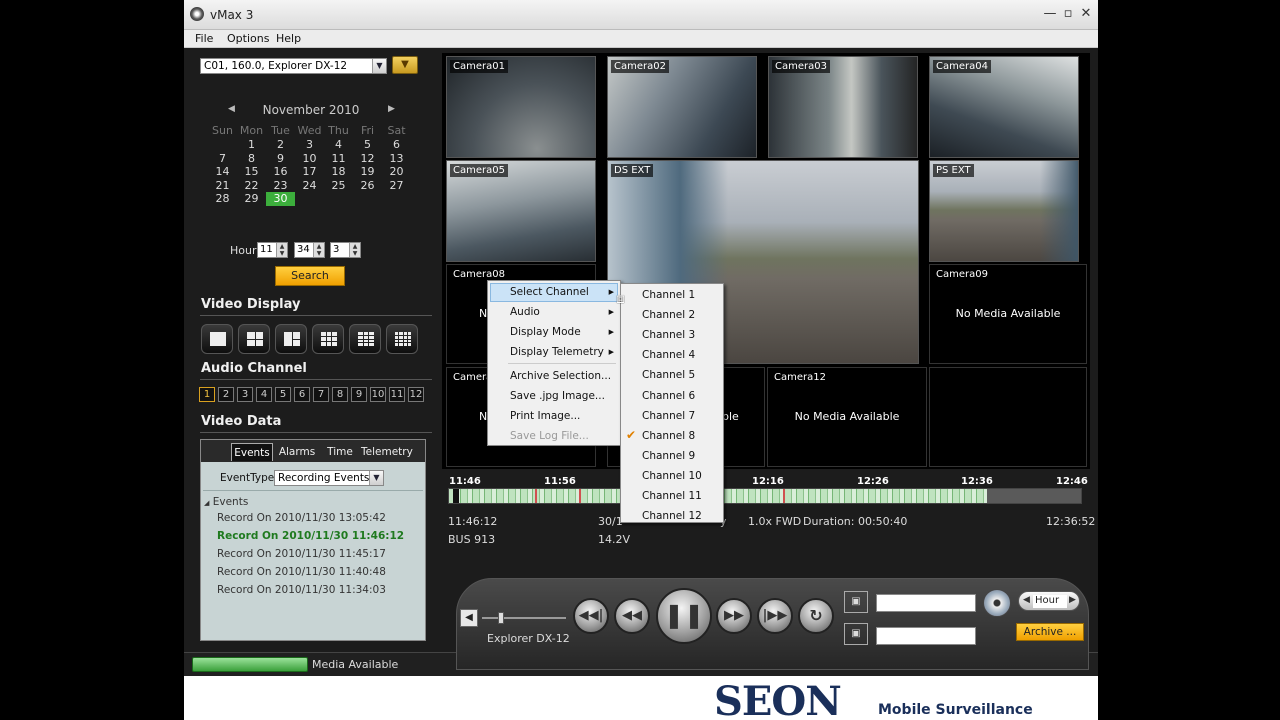  What do you see at coordinates (222, 159) in the screenshot?
I see `calendar-day: 7` at bounding box center [222, 159].